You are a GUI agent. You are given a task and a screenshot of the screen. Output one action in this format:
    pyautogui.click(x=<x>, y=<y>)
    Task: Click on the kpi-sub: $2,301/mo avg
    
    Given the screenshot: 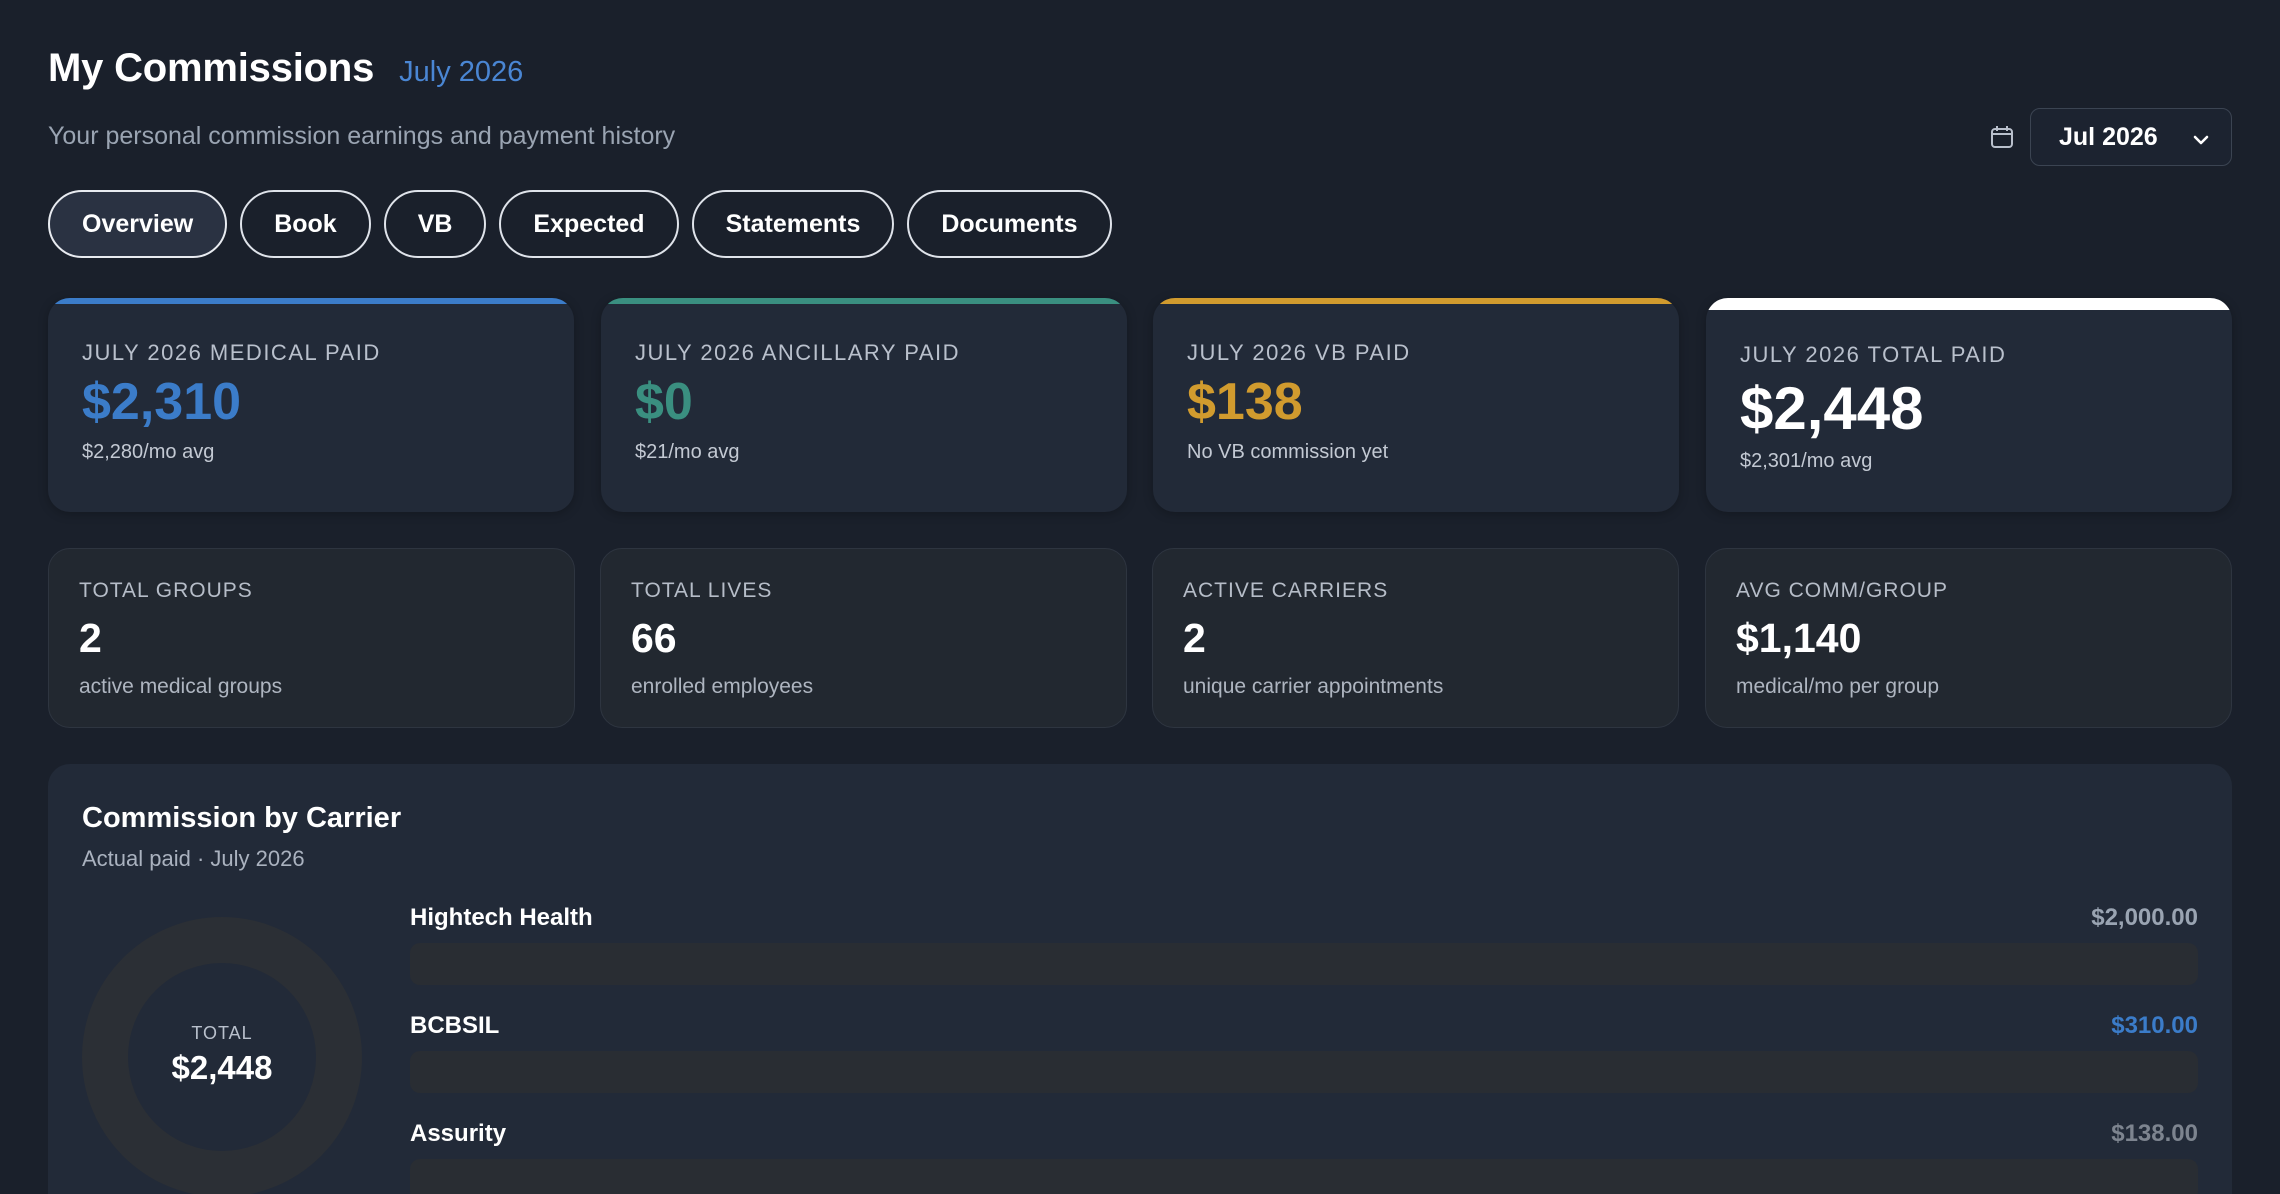 What is the action you would take?
    pyautogui.click(x=1806, y=461)
    